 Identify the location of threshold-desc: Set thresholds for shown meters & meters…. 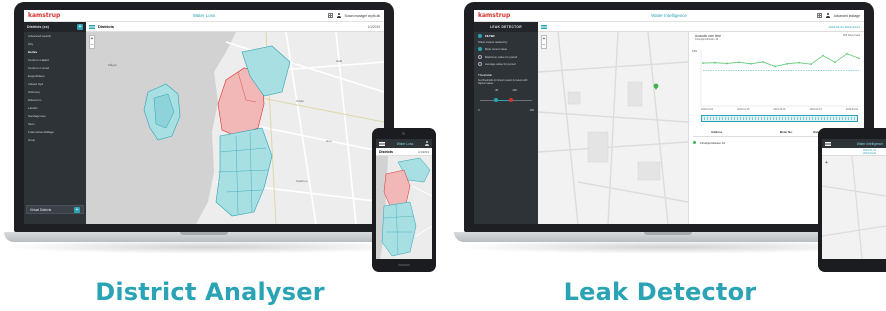
(503, 81).